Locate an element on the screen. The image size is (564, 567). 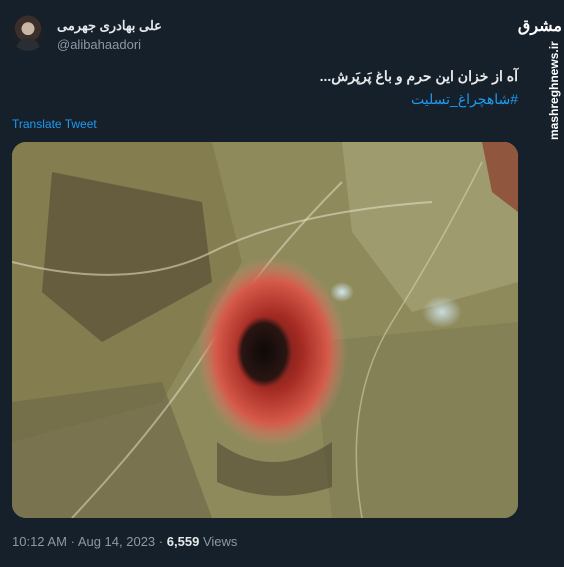
views-label: Views is located at coordinates (220, 541).